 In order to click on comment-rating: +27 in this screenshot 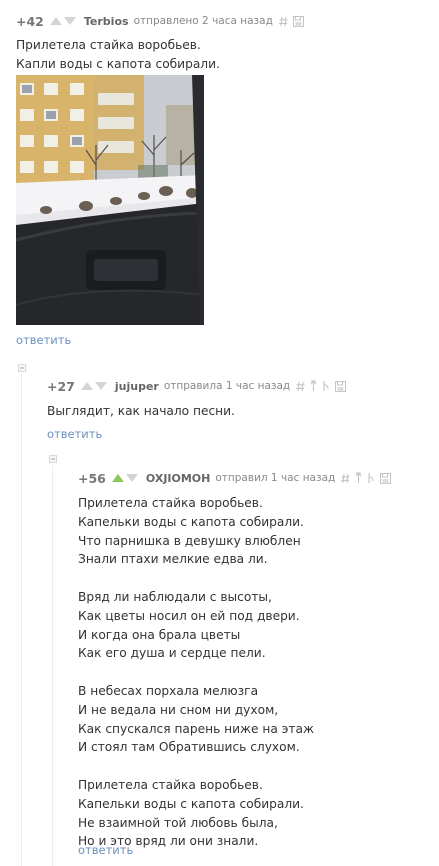, I will do `click(61, 386)`.